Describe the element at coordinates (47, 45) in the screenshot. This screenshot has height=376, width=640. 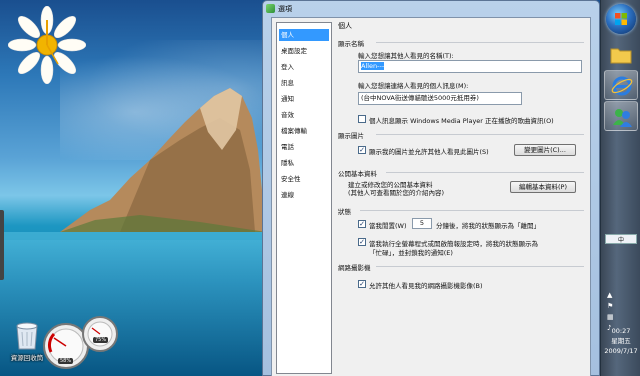
I see `clock-gadget` at that location.